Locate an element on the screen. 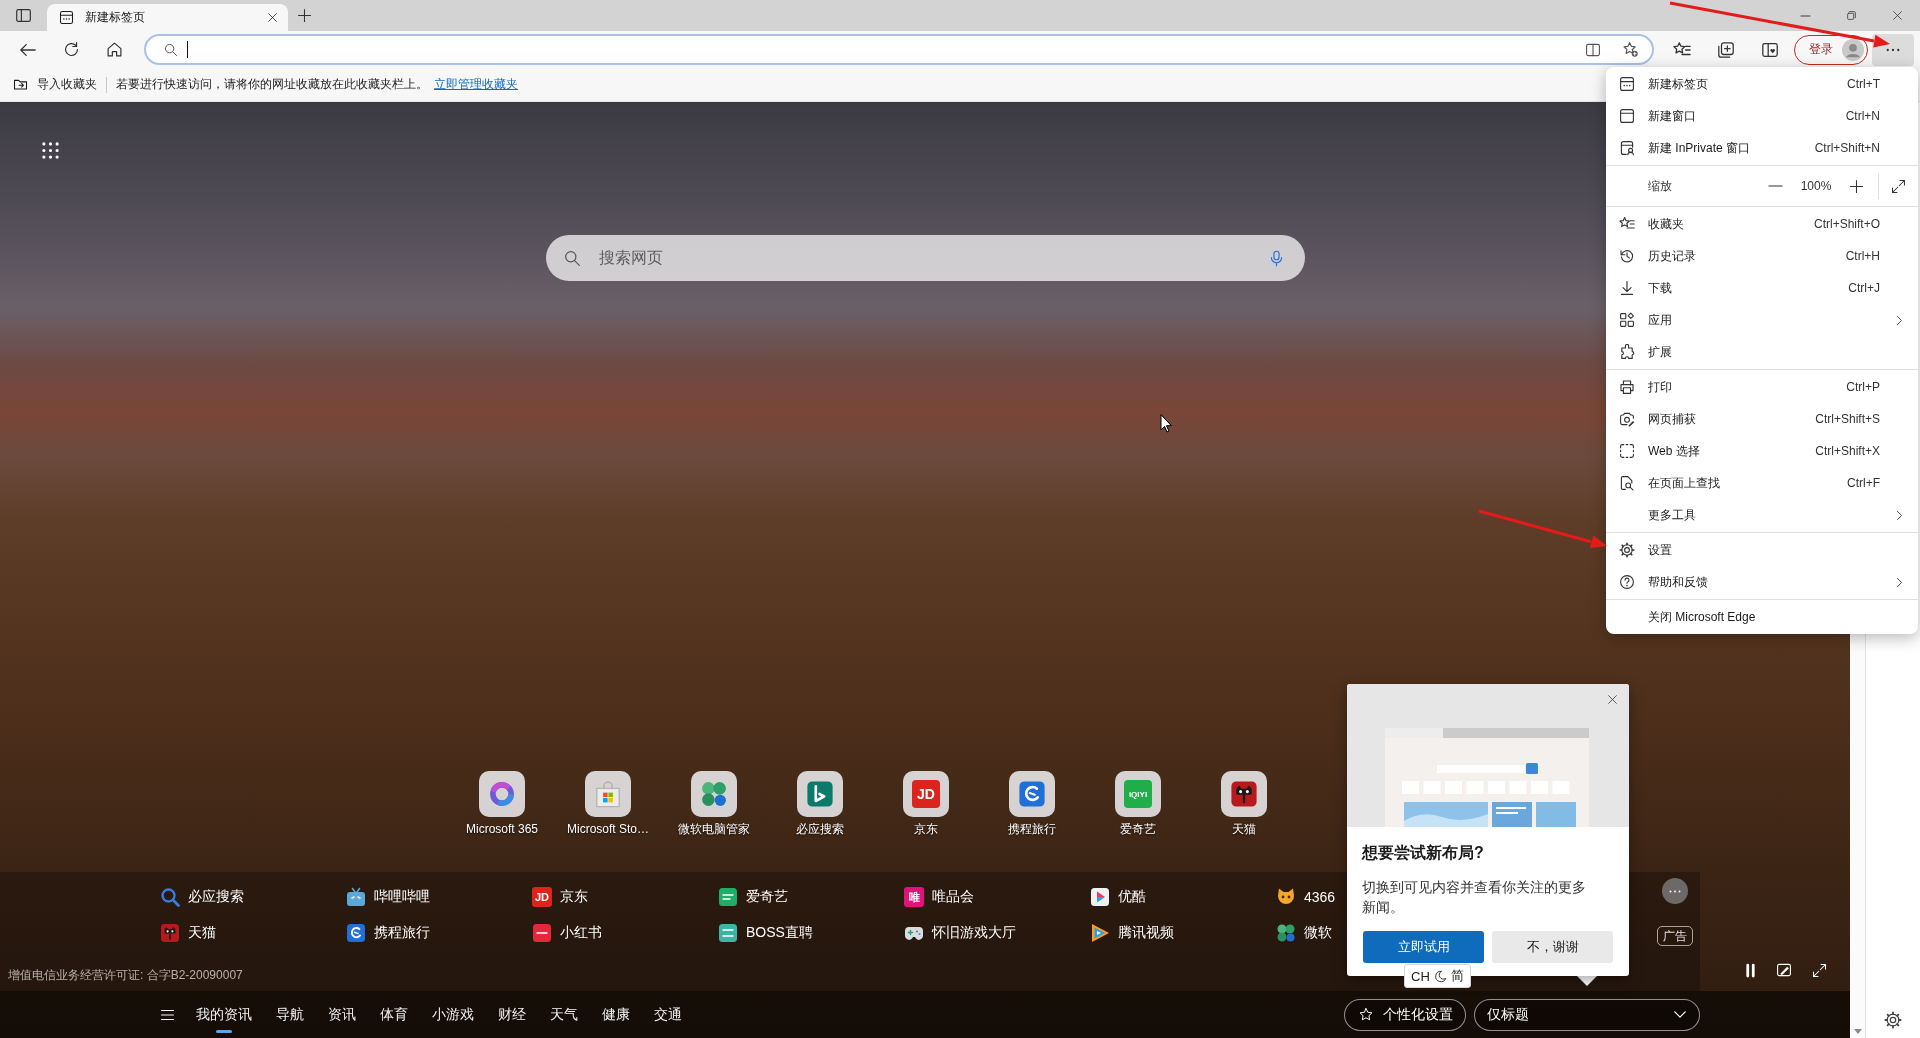 The width and height of the screenshot is (1920, 1038). tab-actions-icon is located at coordinates (23, 15).